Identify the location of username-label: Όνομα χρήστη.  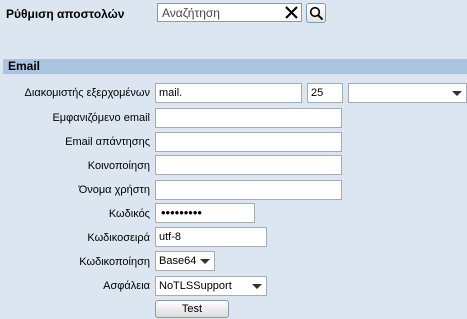
(114, 190).